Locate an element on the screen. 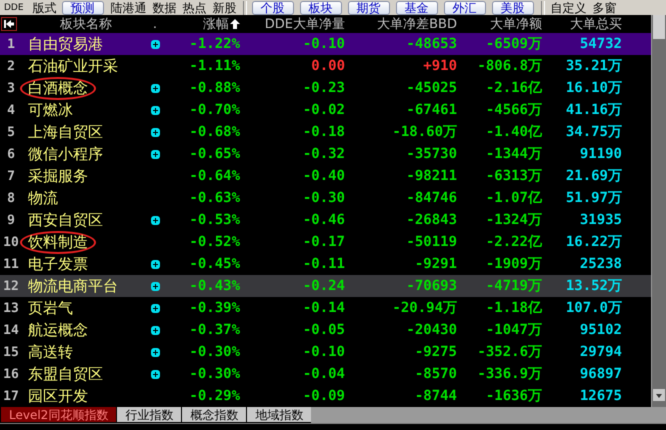 The height and width of the screenshot is (430, 666). change-cell: -0.45% is located at coordinates (214, 264).